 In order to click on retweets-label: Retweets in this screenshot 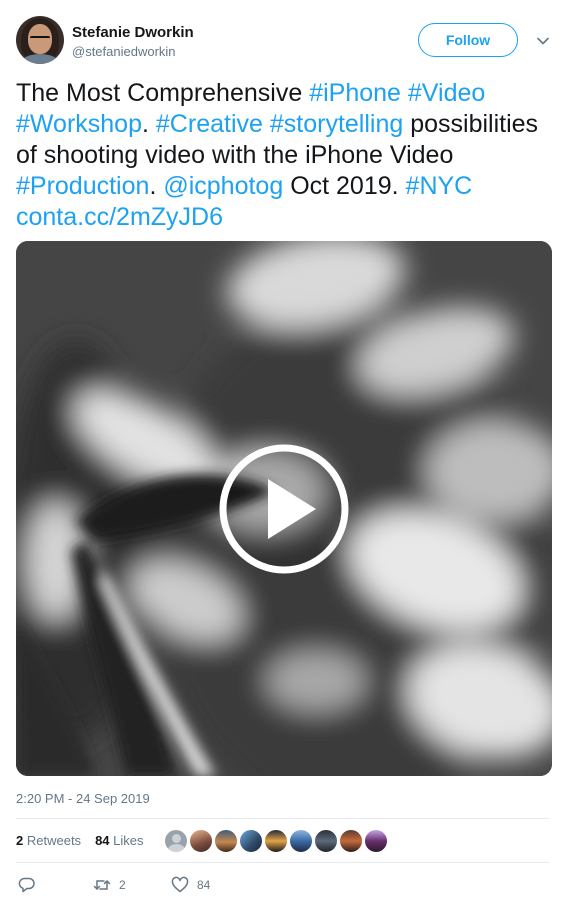, I will do `click(54, 840)`.